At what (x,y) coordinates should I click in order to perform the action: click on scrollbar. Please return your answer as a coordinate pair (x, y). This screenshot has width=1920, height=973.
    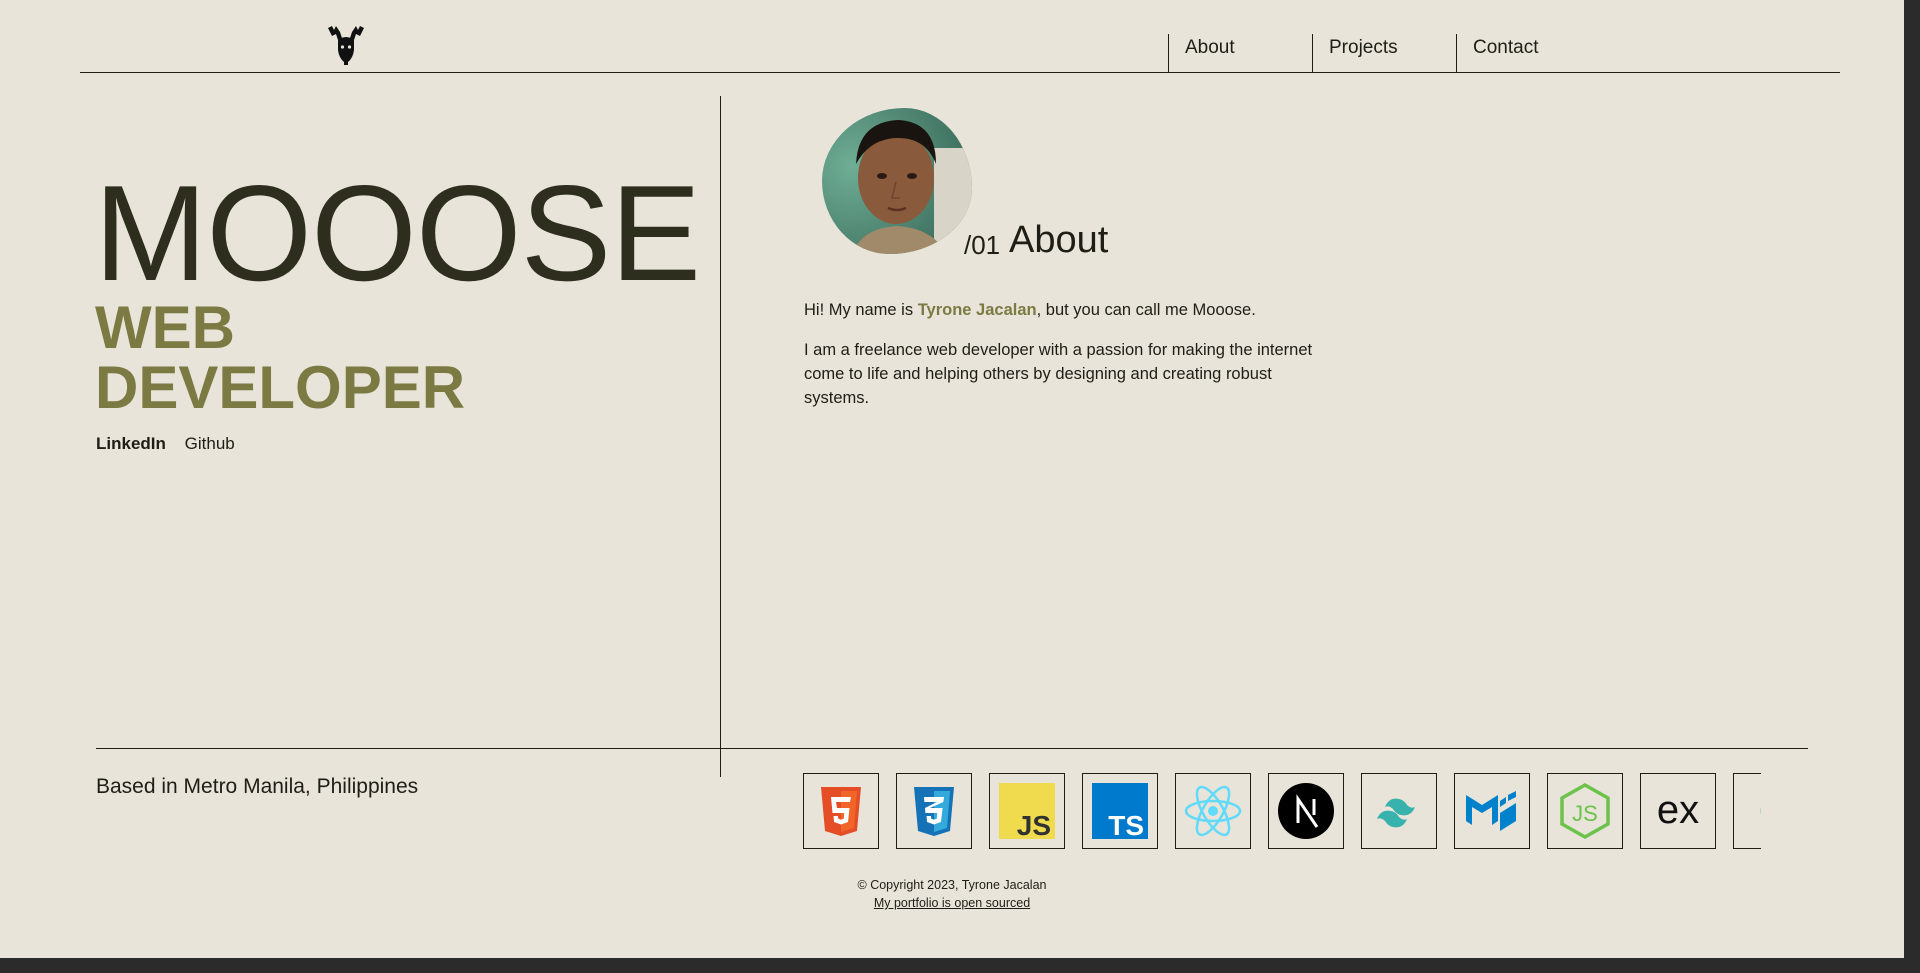
    Looking at the image, I should click on (1912, 479).